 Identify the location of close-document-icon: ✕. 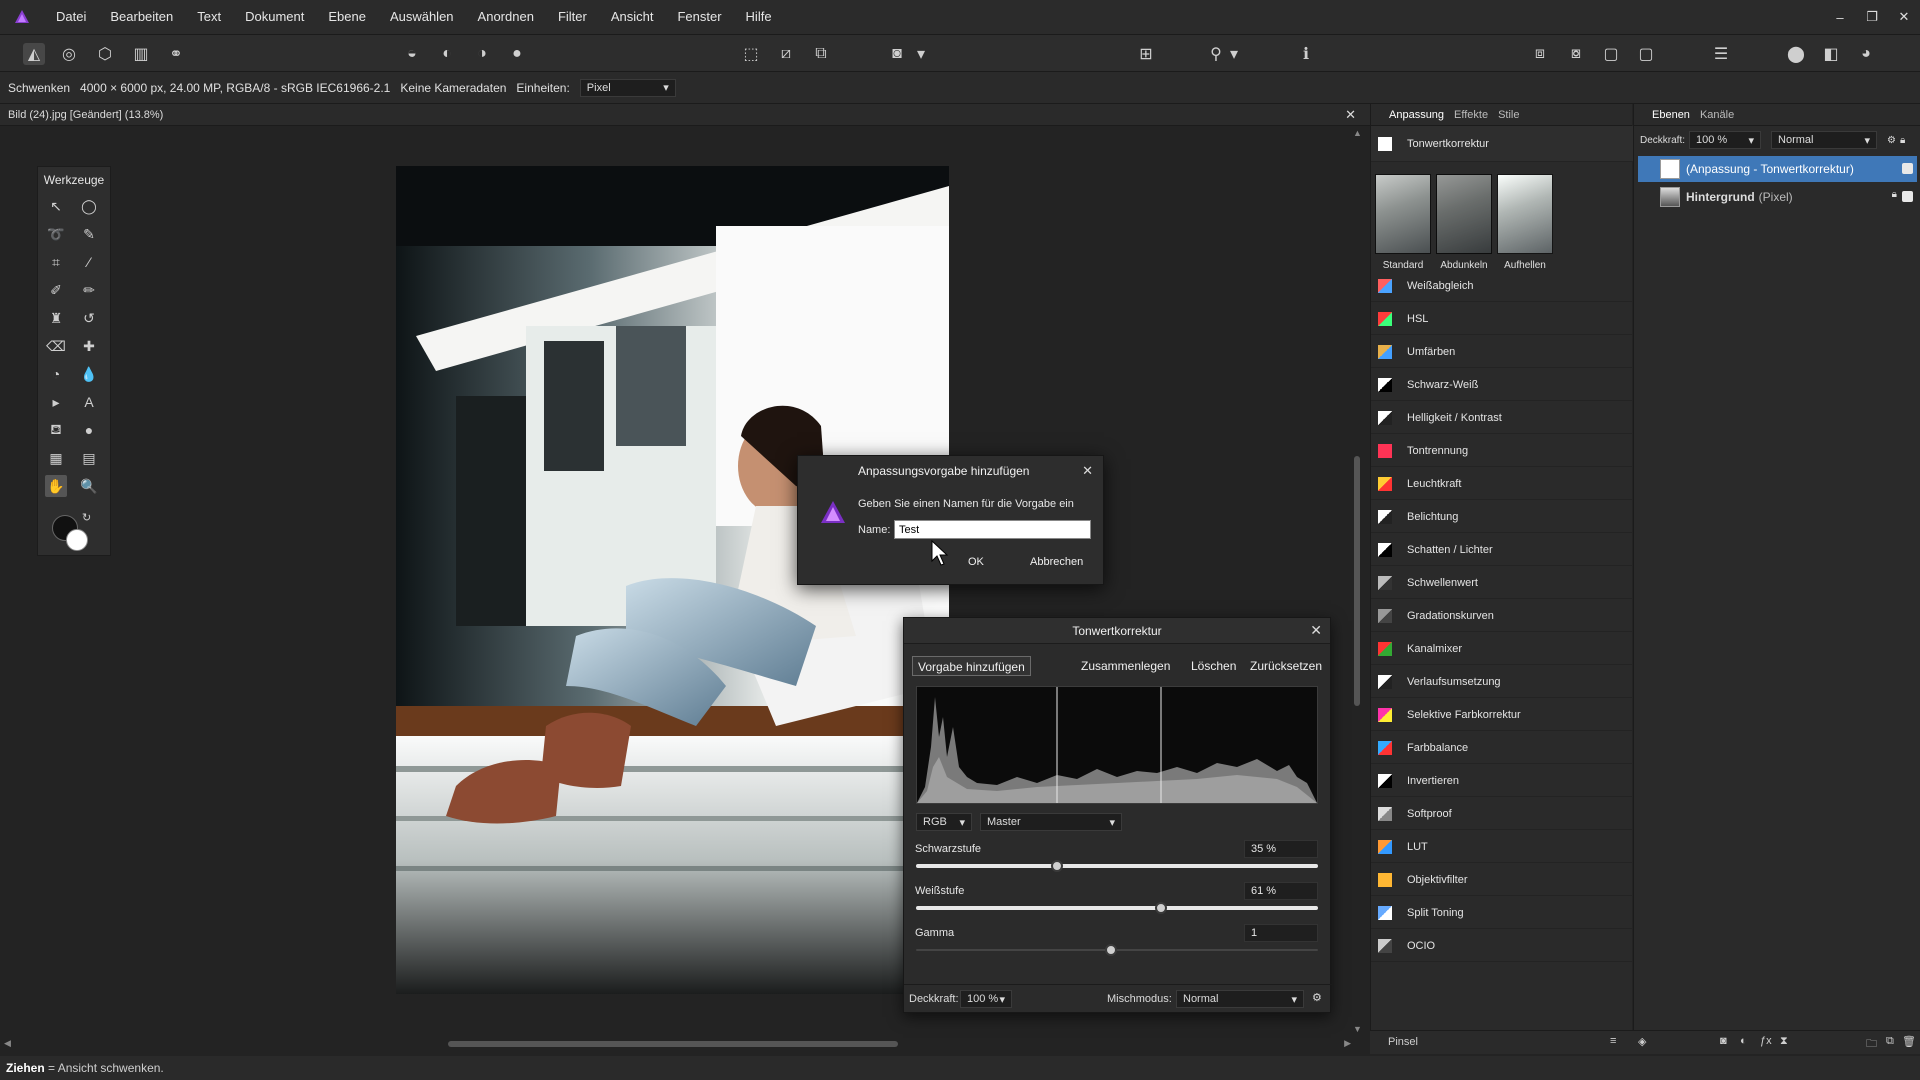
(1350, 115).